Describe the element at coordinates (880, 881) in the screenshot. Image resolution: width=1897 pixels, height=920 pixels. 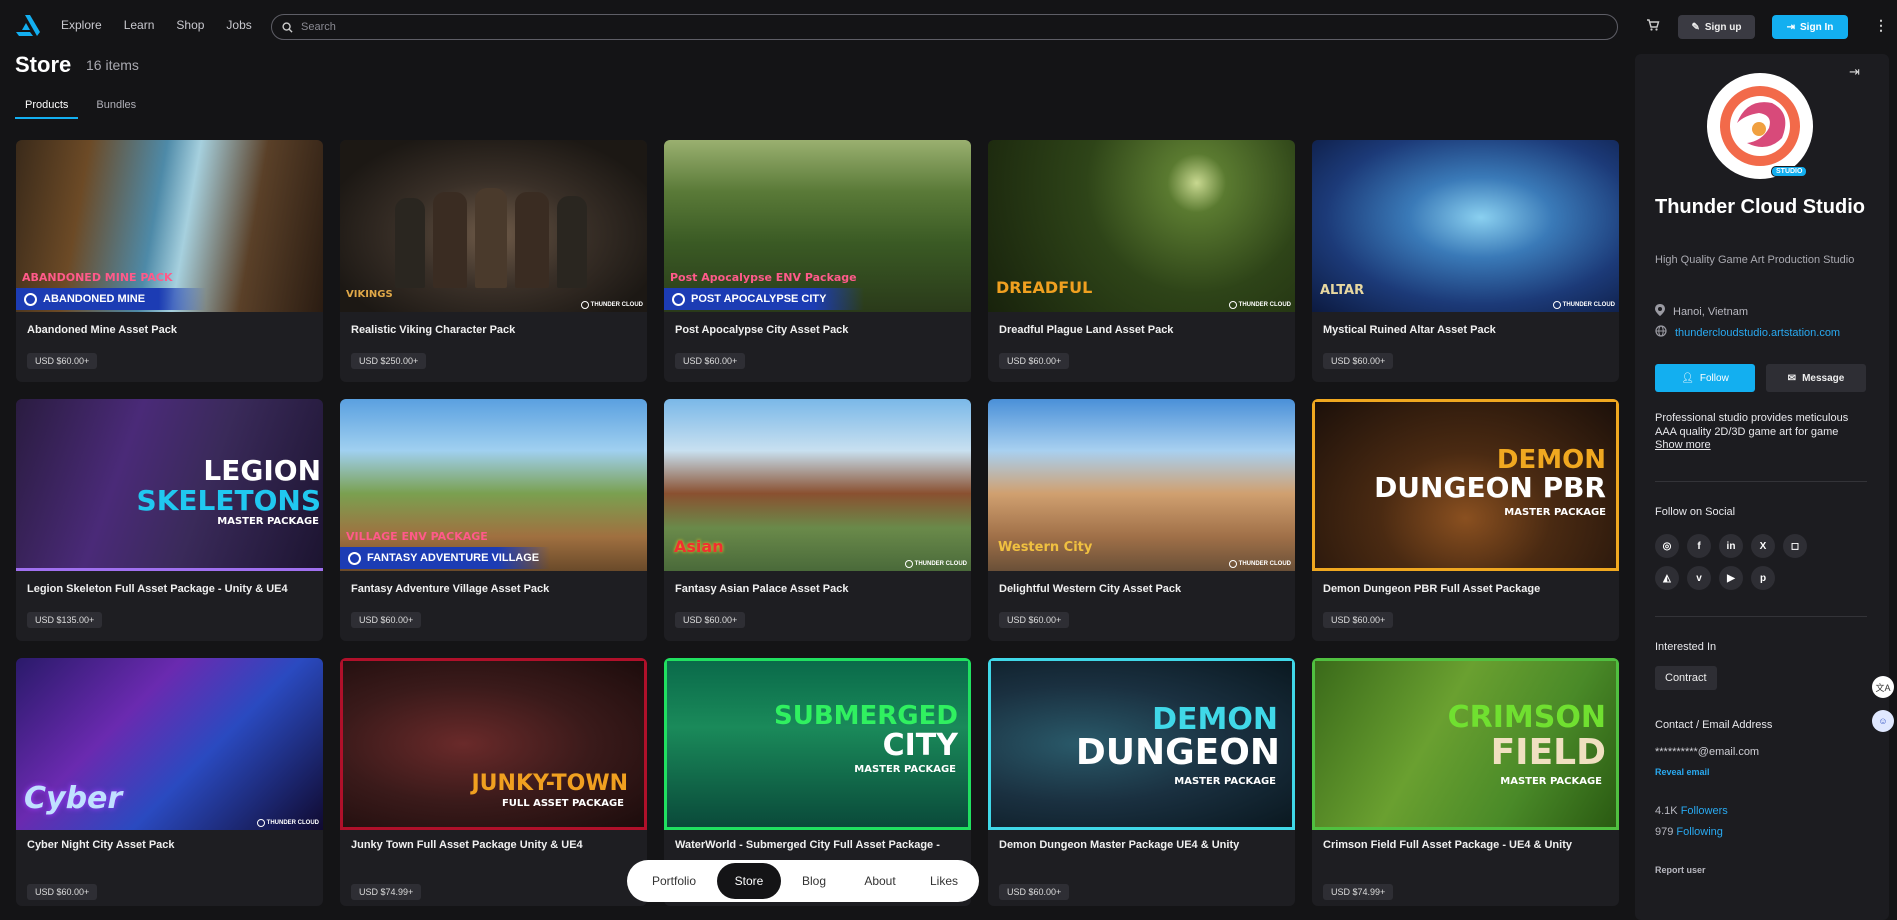
I see `nav-about: About` at that location.